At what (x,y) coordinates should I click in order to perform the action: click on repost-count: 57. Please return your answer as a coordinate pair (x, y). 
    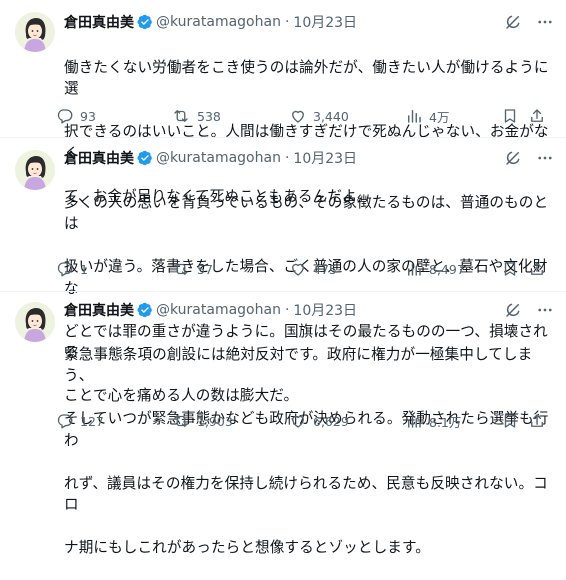
    Looking at the image, I should click on (205, 269).